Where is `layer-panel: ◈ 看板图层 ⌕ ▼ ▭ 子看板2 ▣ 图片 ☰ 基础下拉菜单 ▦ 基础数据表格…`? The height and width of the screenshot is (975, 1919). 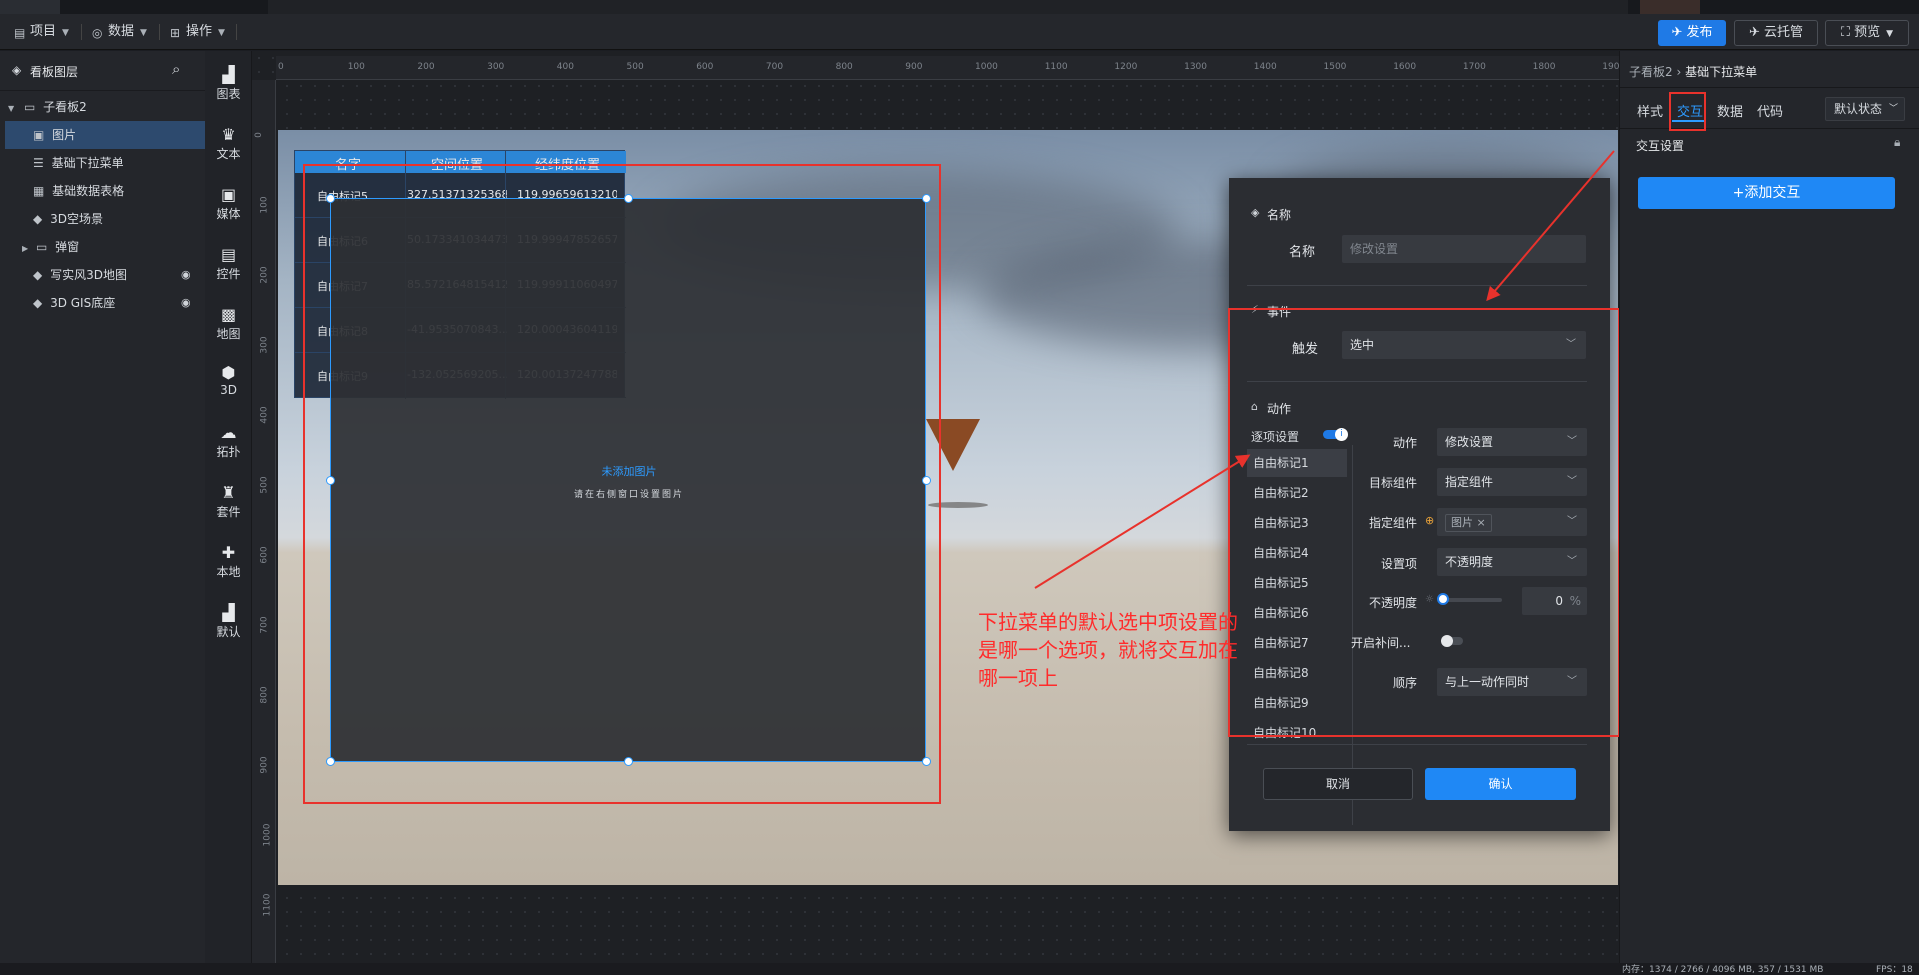 layer-panel: ◈ 看板图层 ⌕ ▼ ▭ 子看板2 ▣ 图片 ☰ 基础下拉菜单 ▦ 基础数据表格… is located at coordinates (102, 513).